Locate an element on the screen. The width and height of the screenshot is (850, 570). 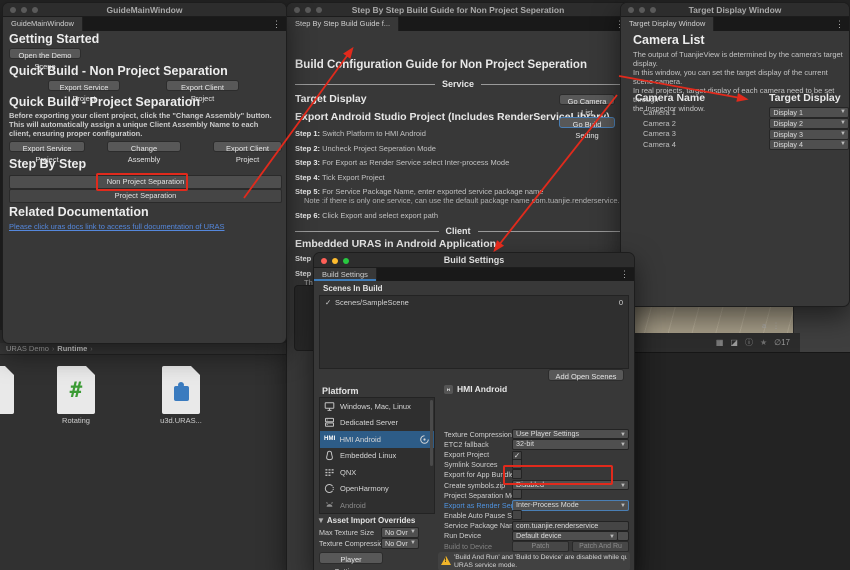
tab-guide-main: GuideMainWindow is located at coordinates (43, 24).